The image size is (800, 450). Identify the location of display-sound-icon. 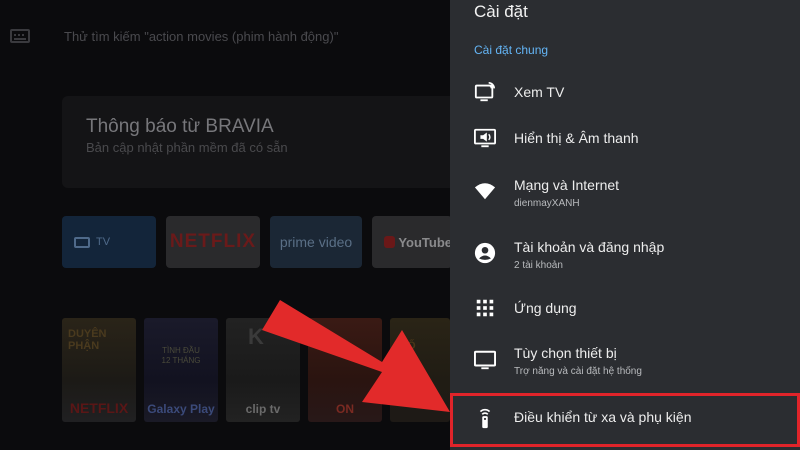
(485, 138).